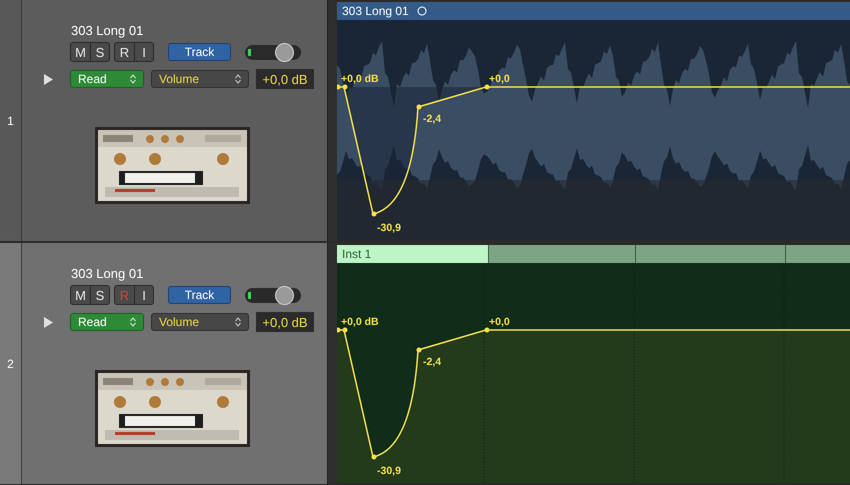  Describe the element at coordinates (10, 364) in the screenshot. I see `track-number: 2` at that location.